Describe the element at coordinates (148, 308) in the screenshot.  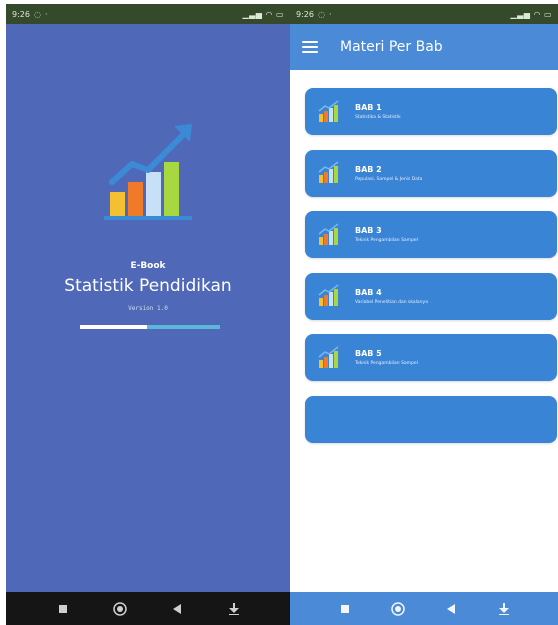
I see `splash-version: Version 1.0` at that location.